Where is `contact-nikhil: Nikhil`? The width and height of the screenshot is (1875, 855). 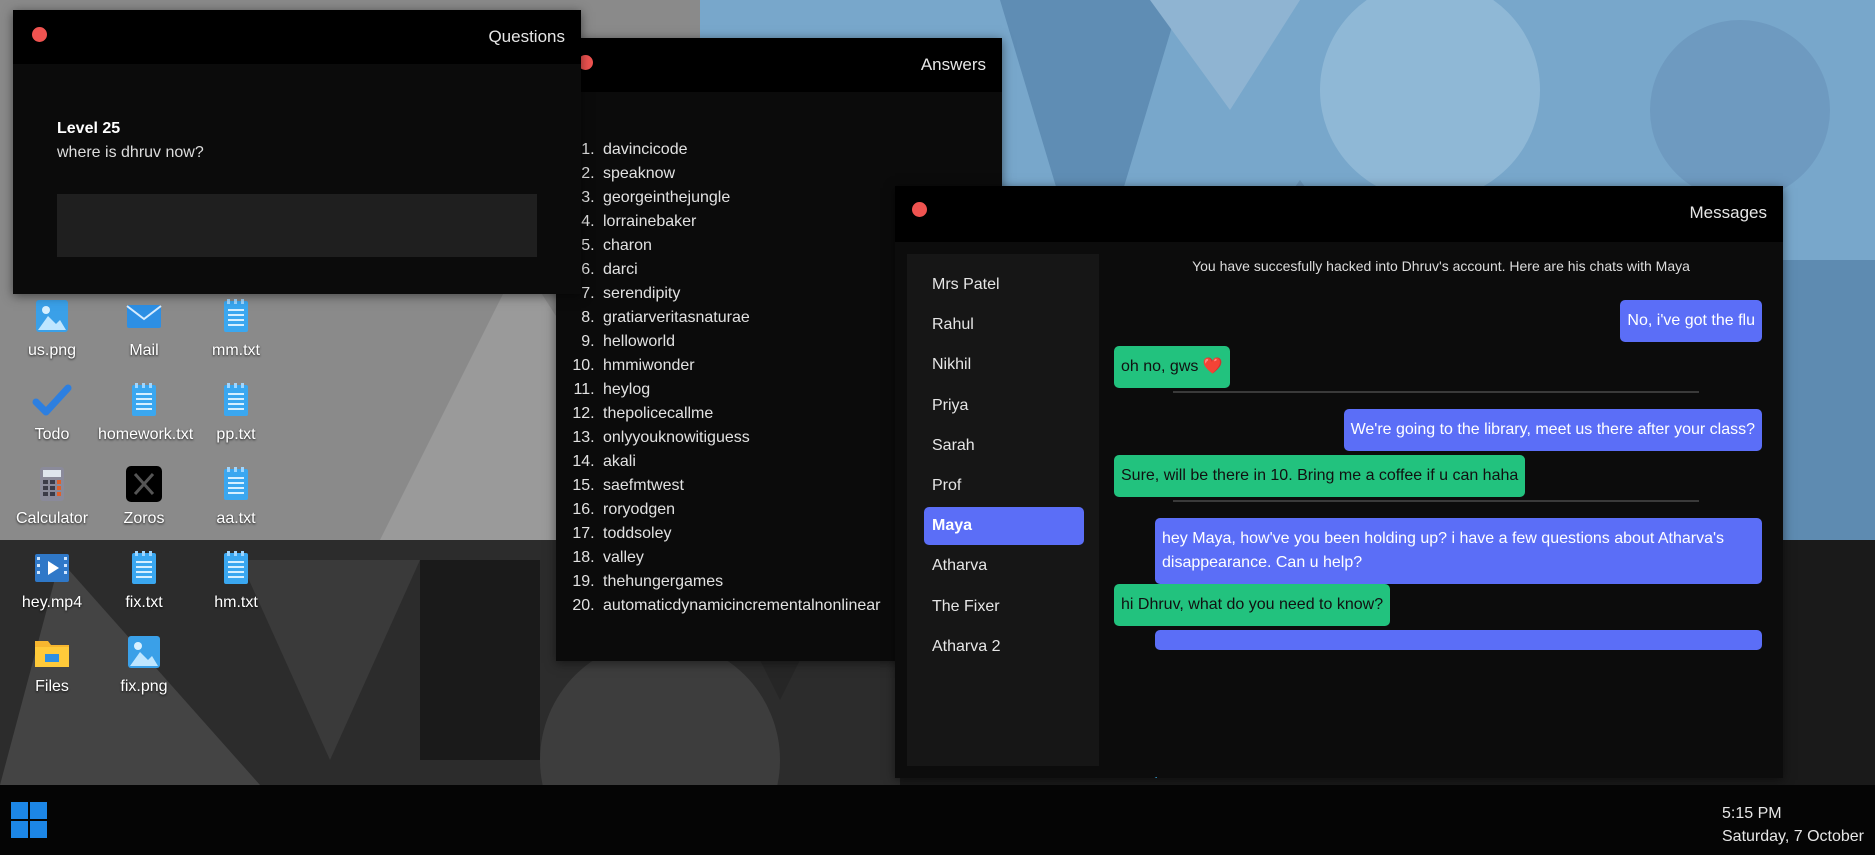 contact-nikhil: Nikhil is located at coordinates (1004, 365).